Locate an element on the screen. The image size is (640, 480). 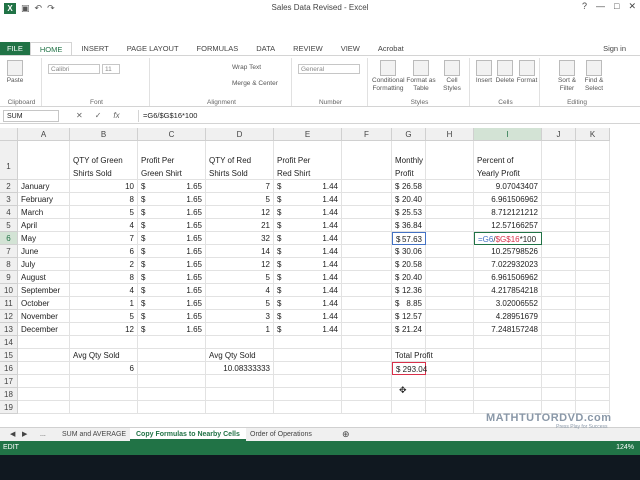
monthly-profit-cell: $20.58 is located at coordinates (409, 264).